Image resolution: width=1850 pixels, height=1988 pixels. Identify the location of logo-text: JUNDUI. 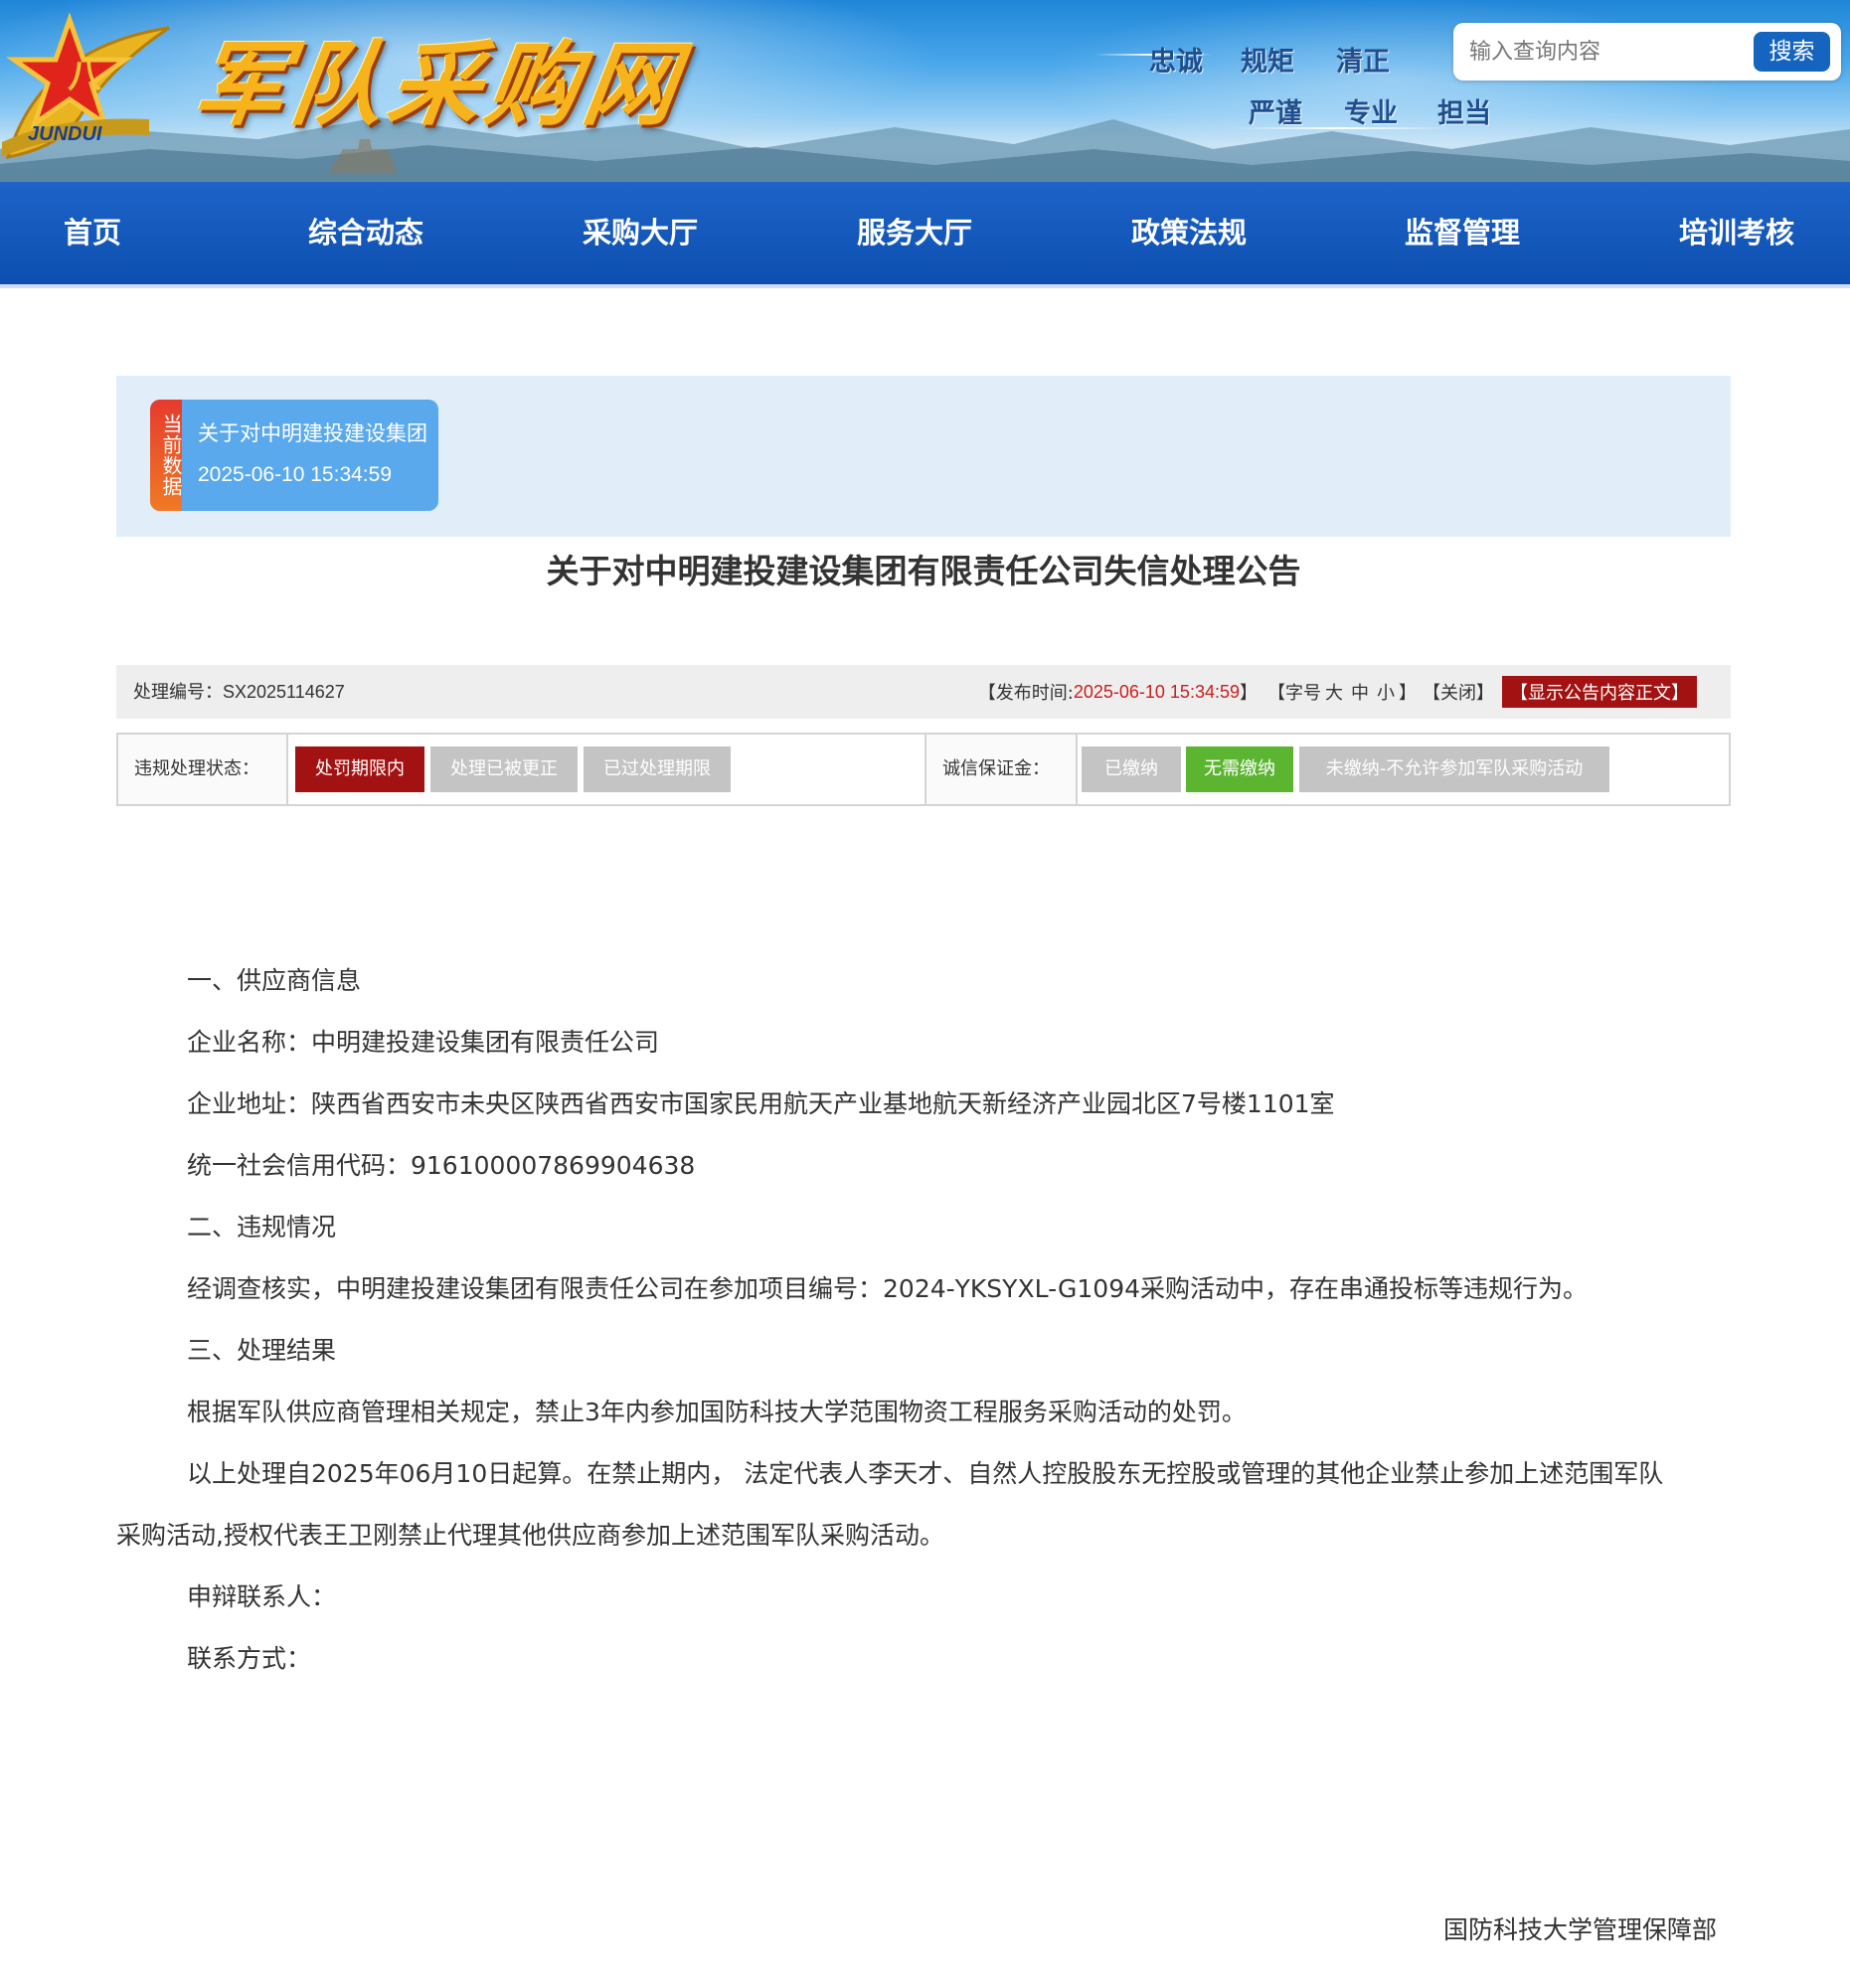
(65, 134).